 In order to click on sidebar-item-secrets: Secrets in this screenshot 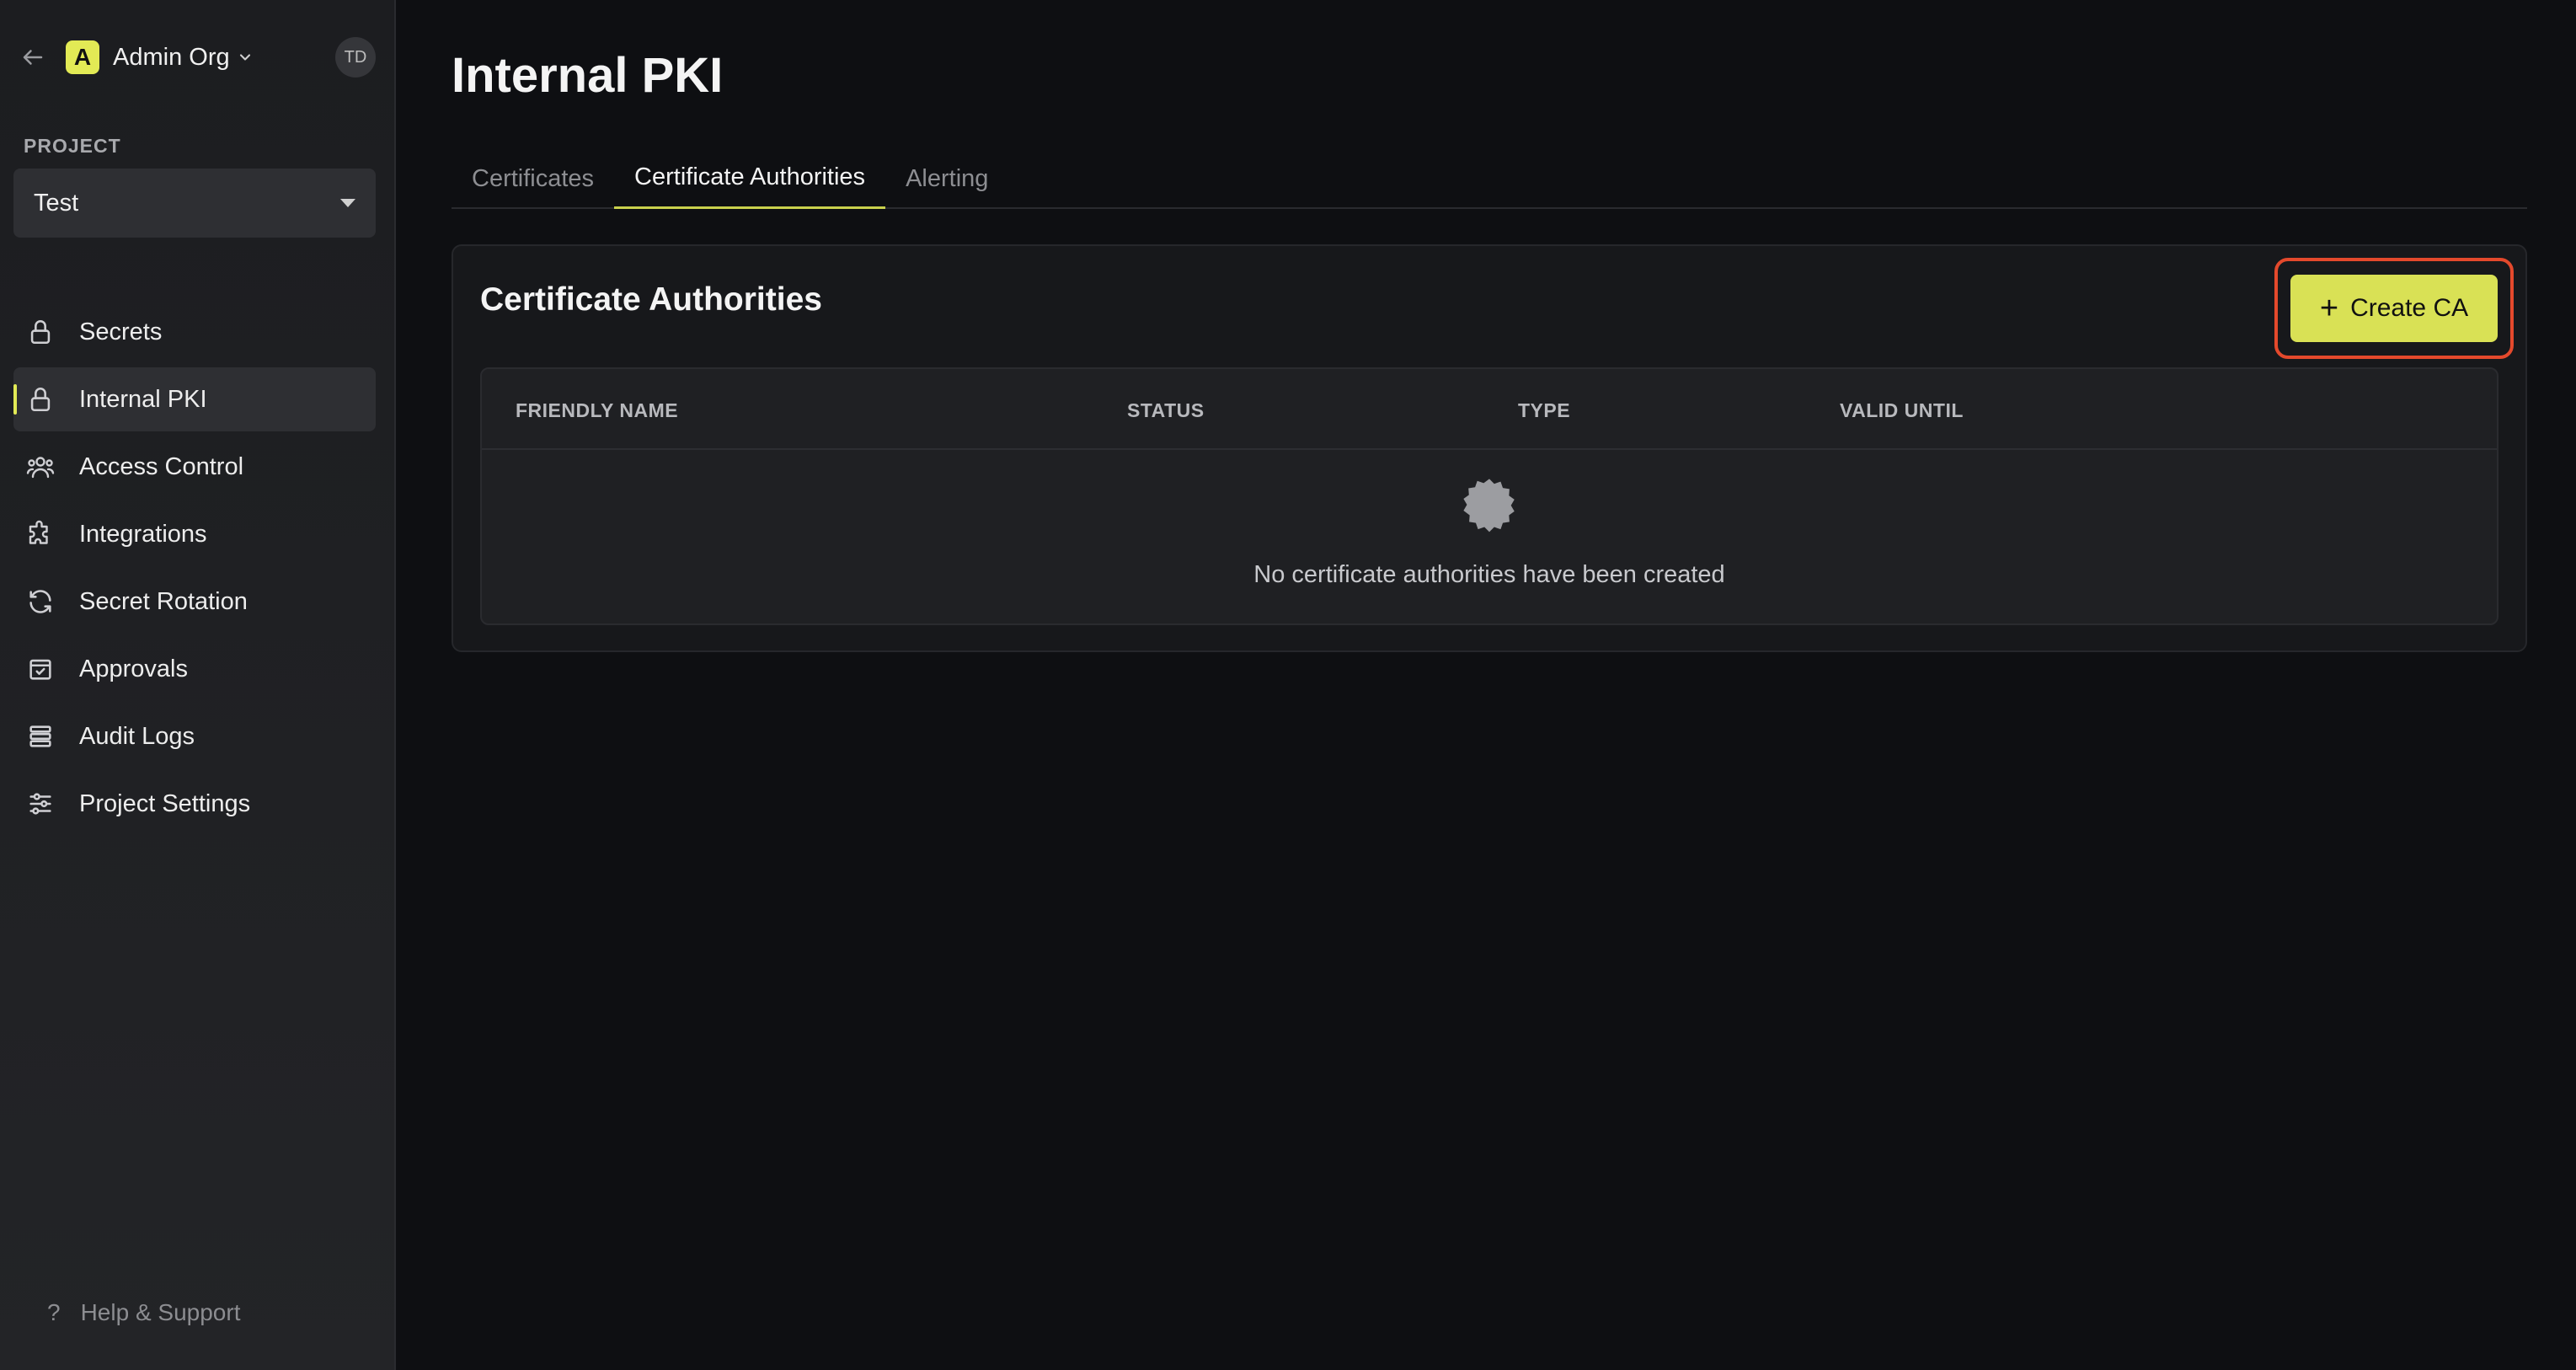, I will do `click(194, 332)`.